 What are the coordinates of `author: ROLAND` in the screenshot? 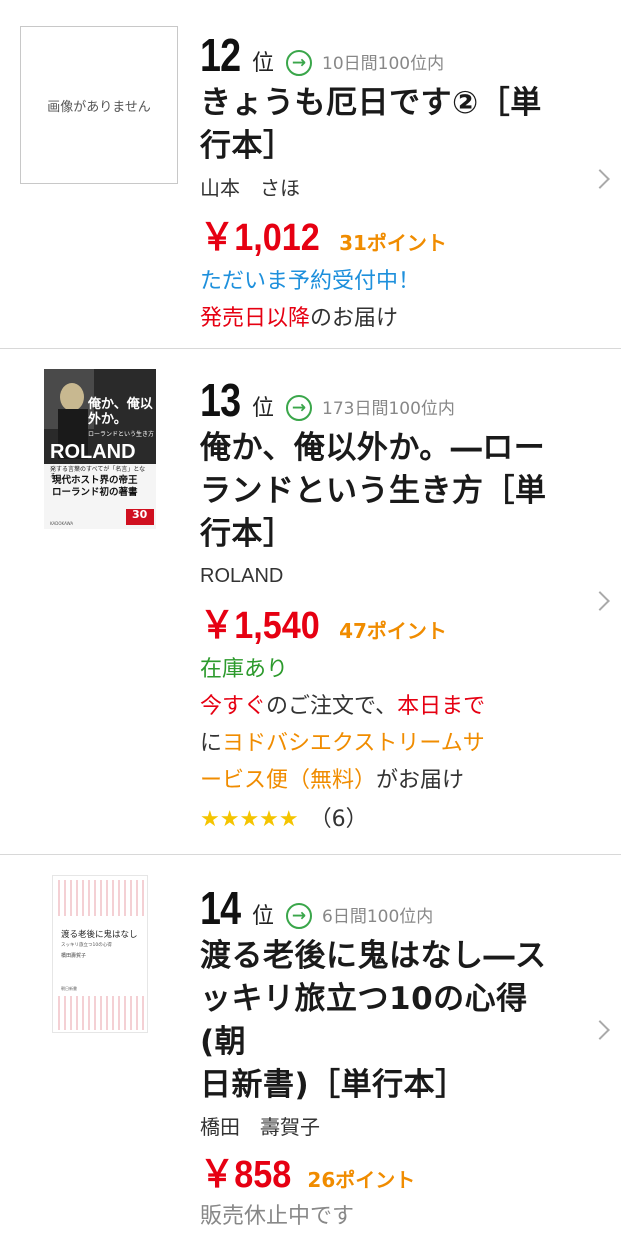 It's located at (242, 576).